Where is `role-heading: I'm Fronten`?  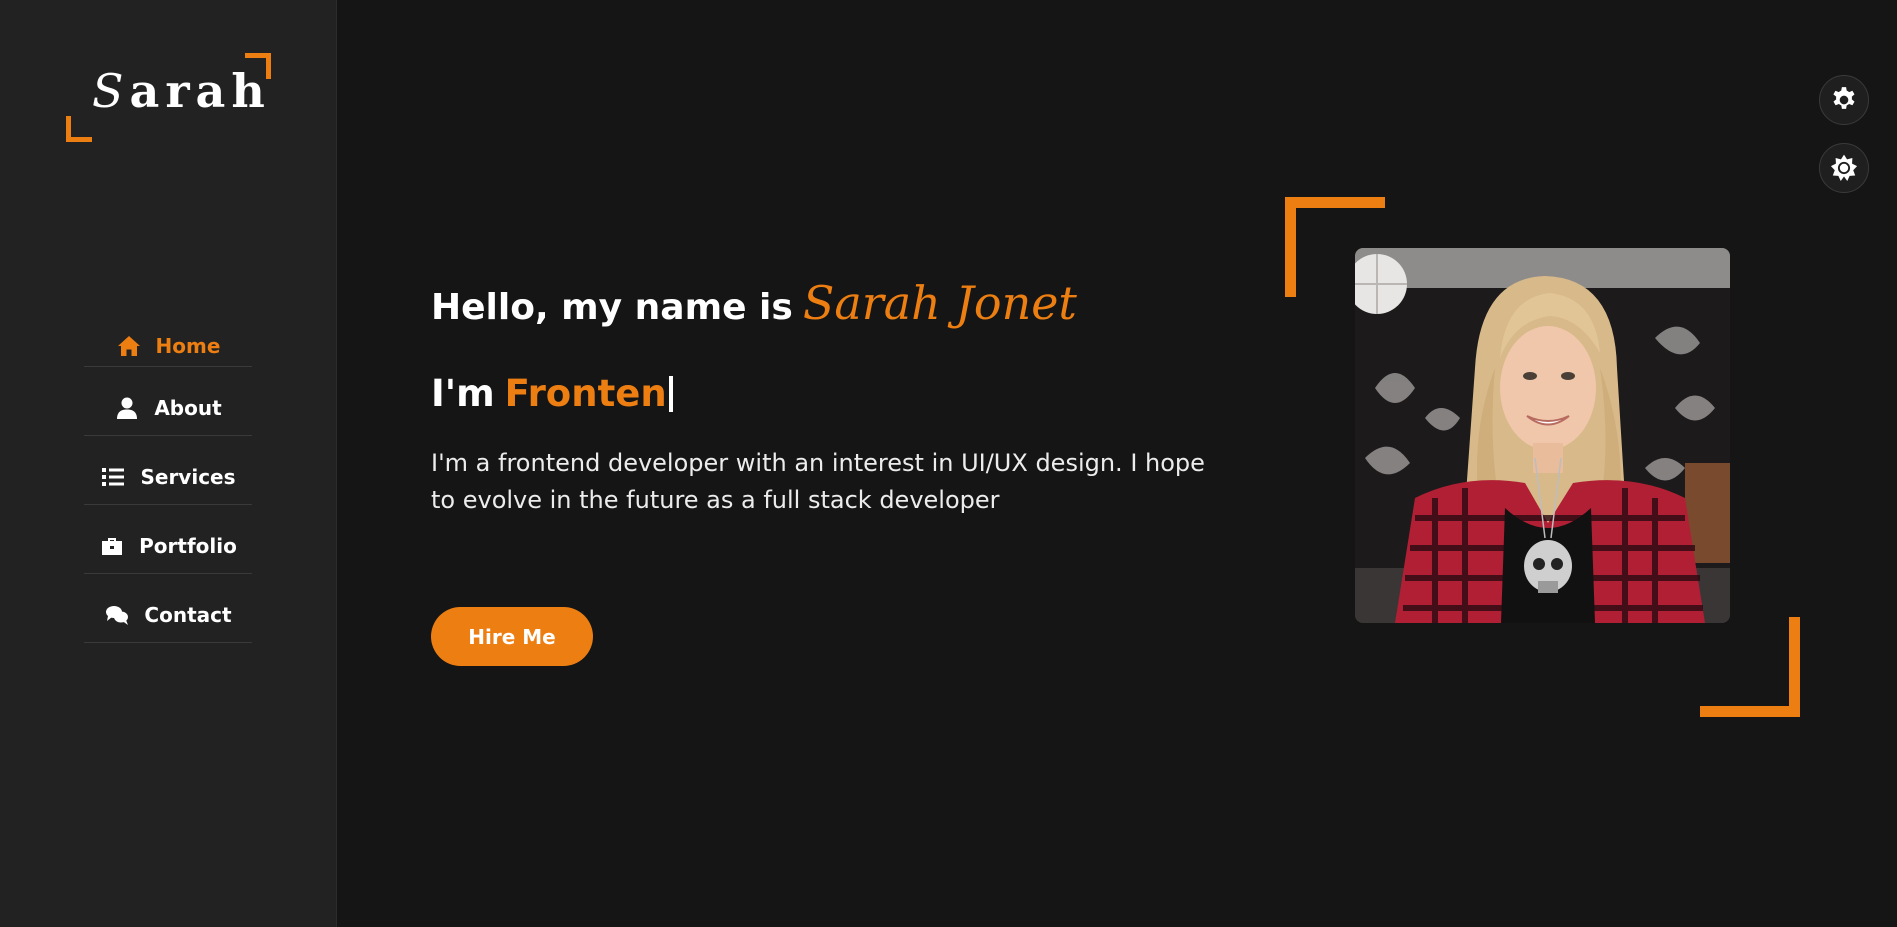
role-heading: I'm Fronten is located at coordinates (552, 393).